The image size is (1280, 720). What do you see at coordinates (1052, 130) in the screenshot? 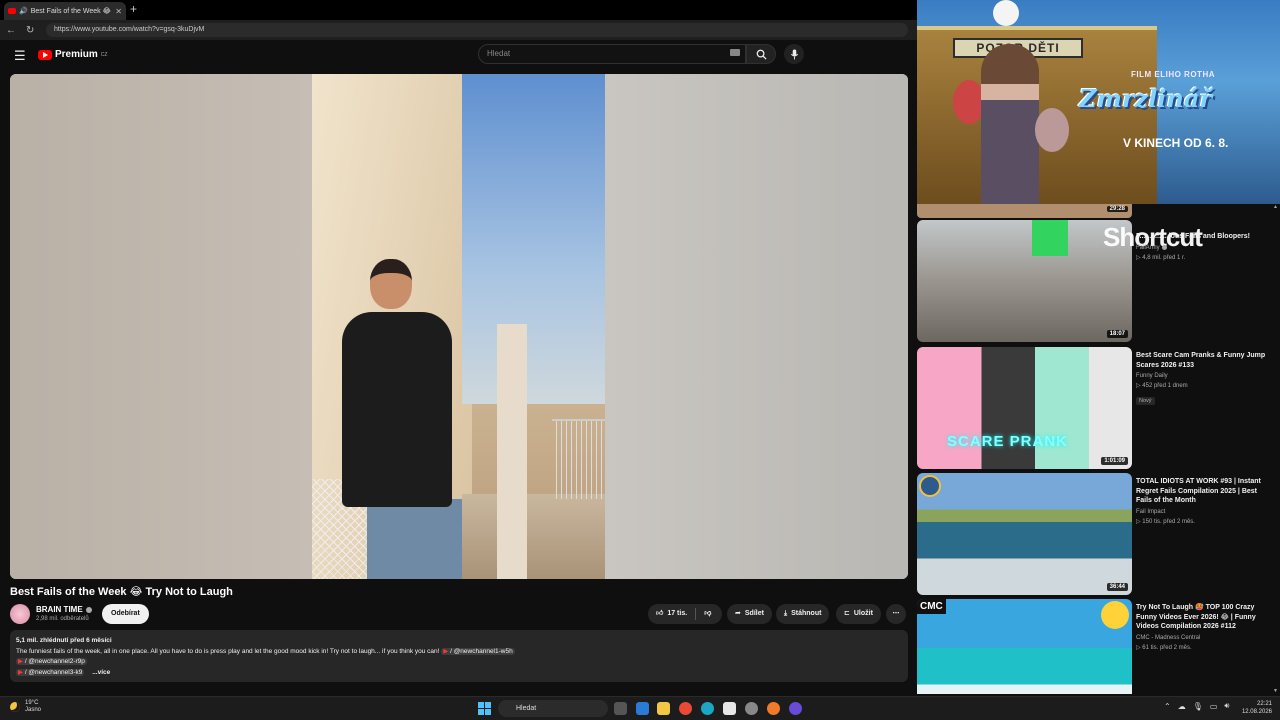
I see `ad-doll-image` at bounding box center [1052, 130].